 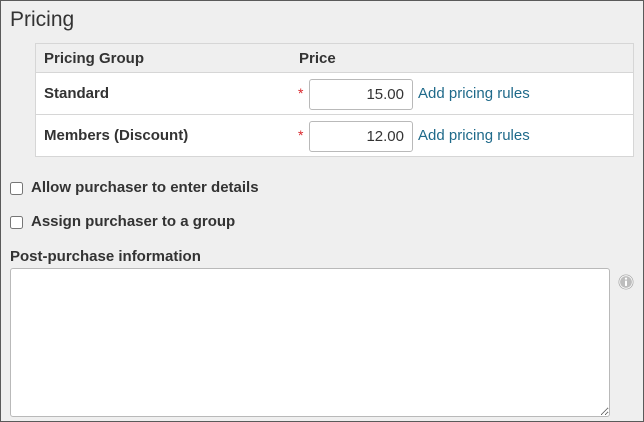 I want to click on allow-details-checkbox, so click(x=16, y=188).